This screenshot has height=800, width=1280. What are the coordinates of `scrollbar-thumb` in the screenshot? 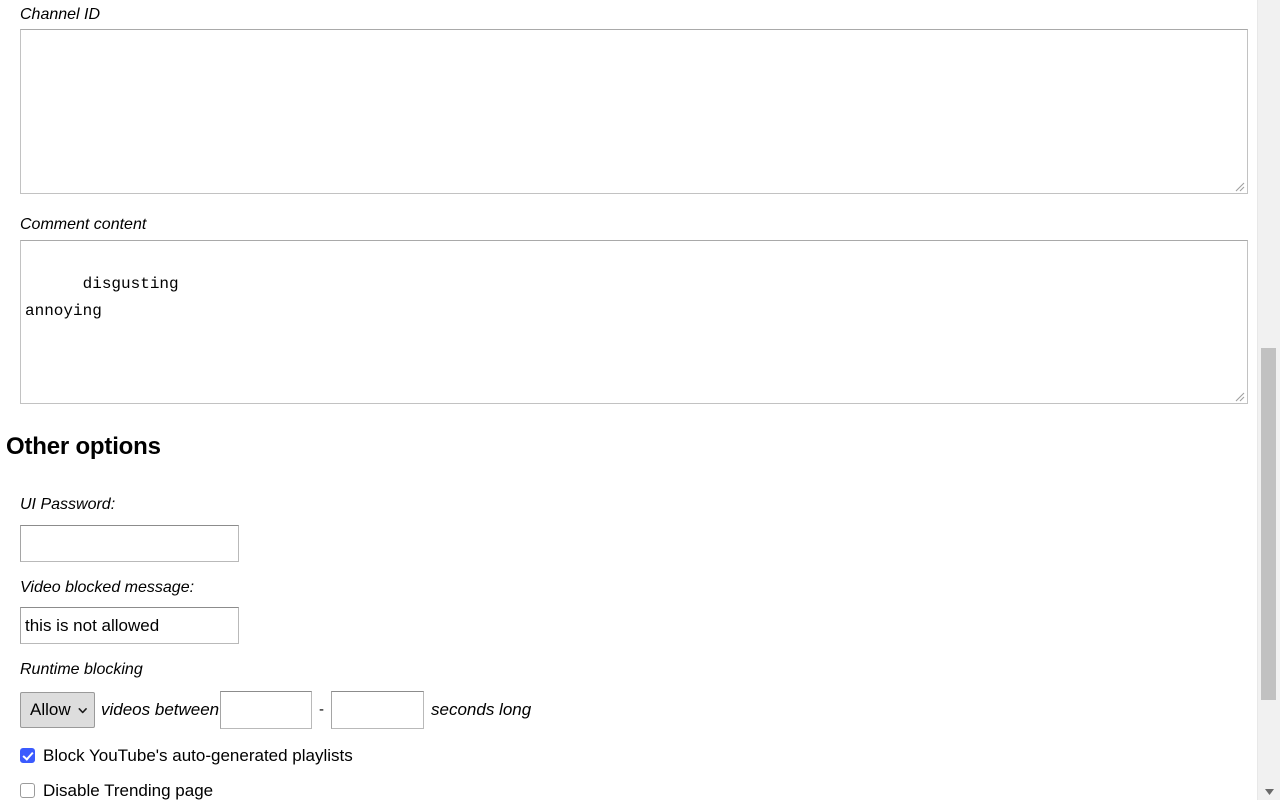 It's located at (1268, 524).